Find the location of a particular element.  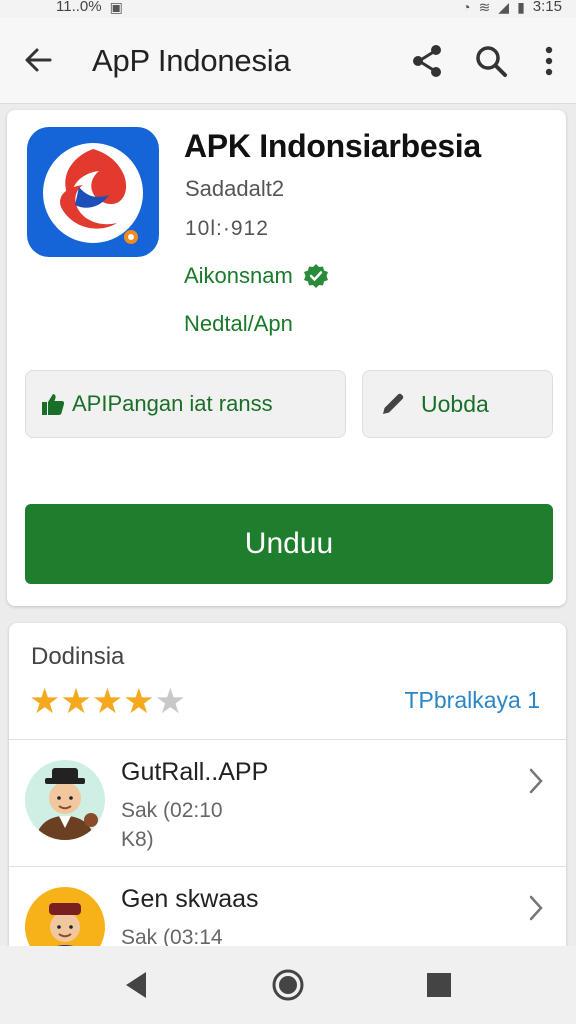

triangle-back-icon is located at coordinates (136, 985).